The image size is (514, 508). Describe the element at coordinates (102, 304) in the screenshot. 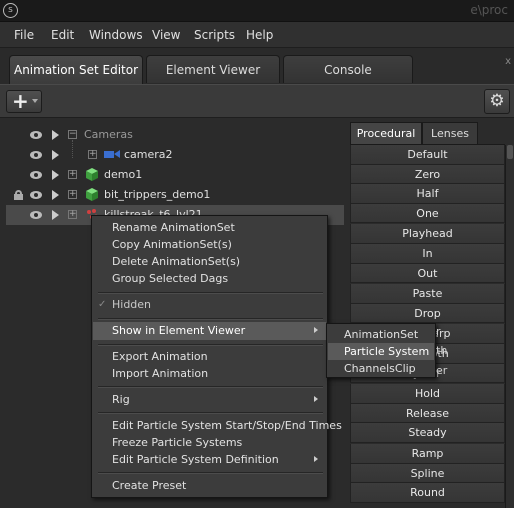

I see `checkmark-icon: ✓` at that location.